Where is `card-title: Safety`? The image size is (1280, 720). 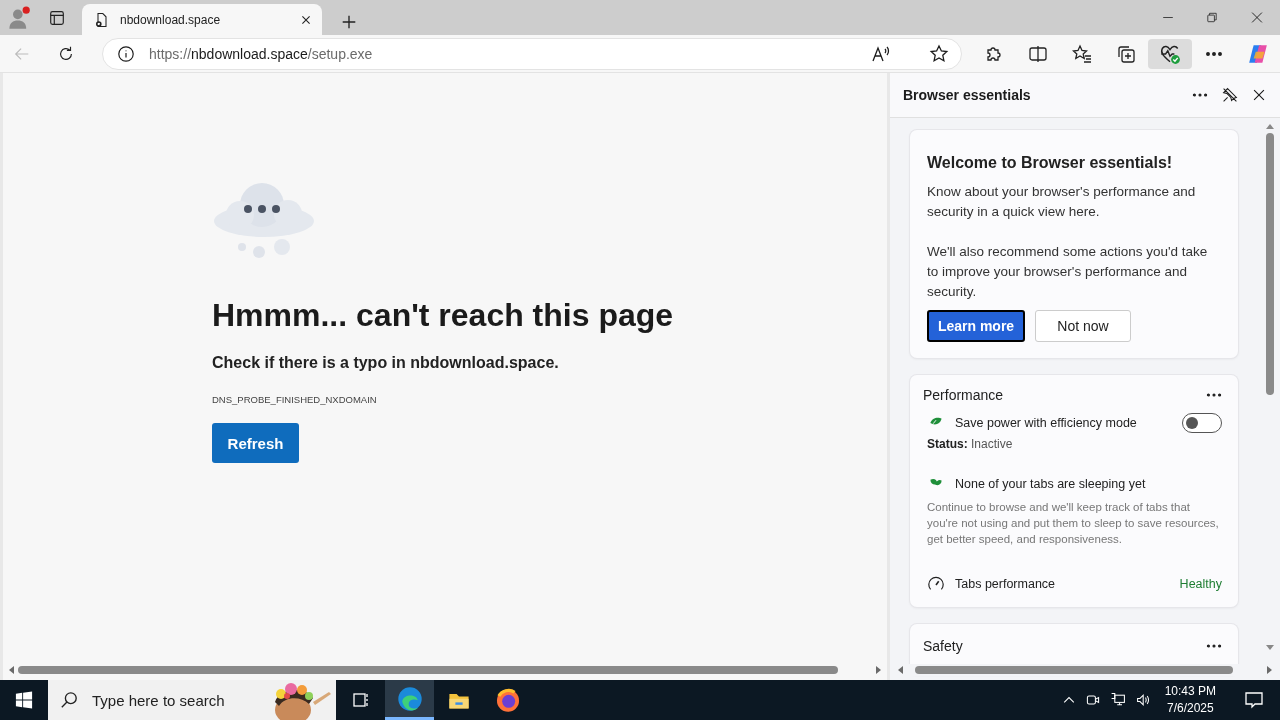
card-title: Safety is located at coordinates (943, 646).